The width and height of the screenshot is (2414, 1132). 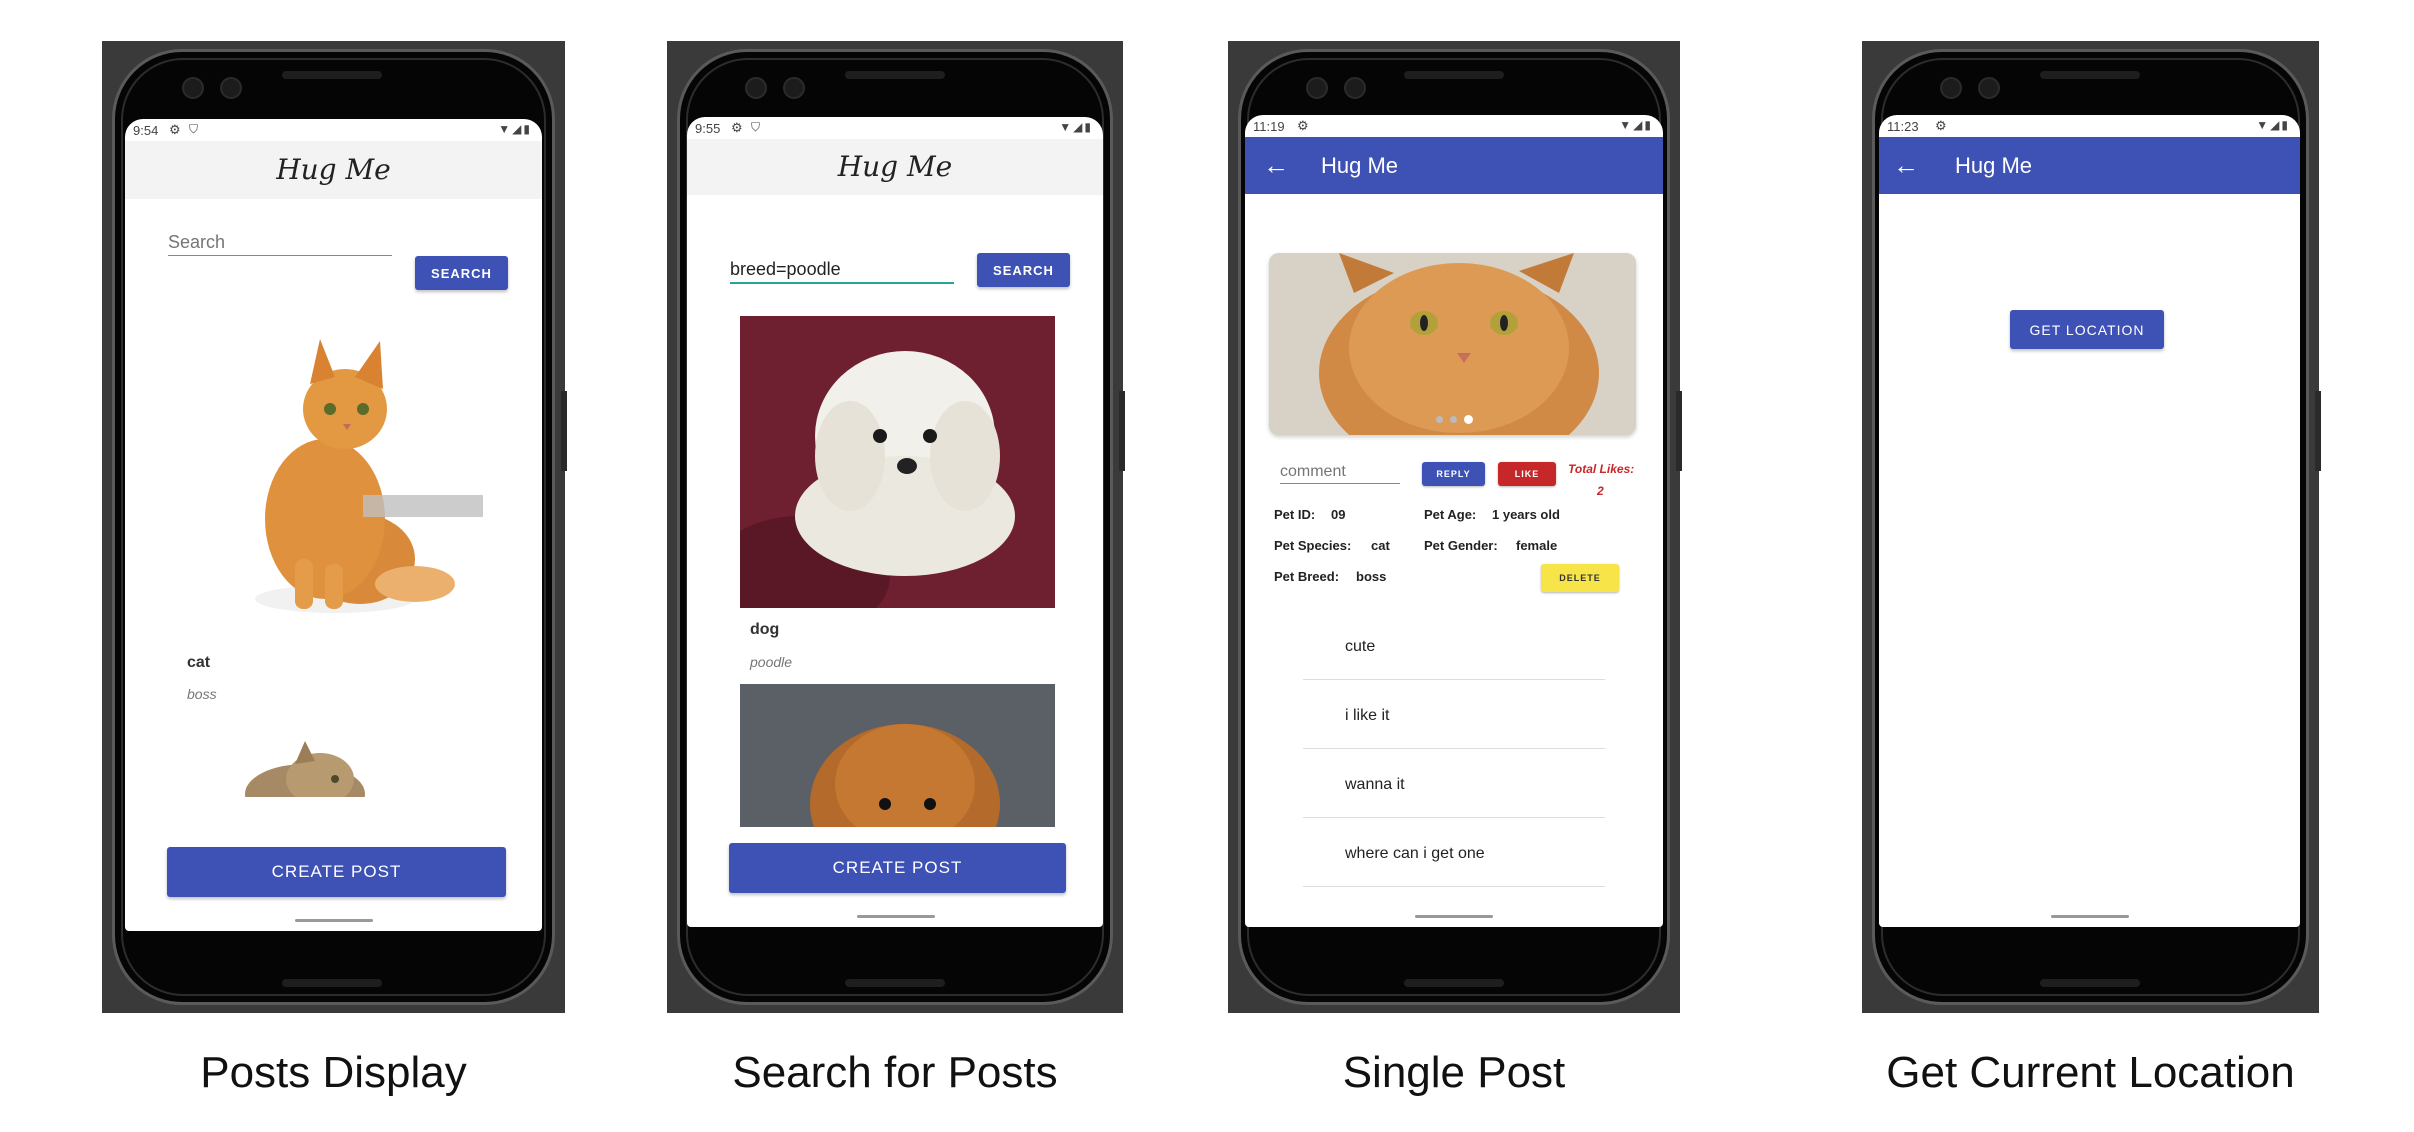 I want to click on post-subtitle: boss, so click(x=202, y=694).